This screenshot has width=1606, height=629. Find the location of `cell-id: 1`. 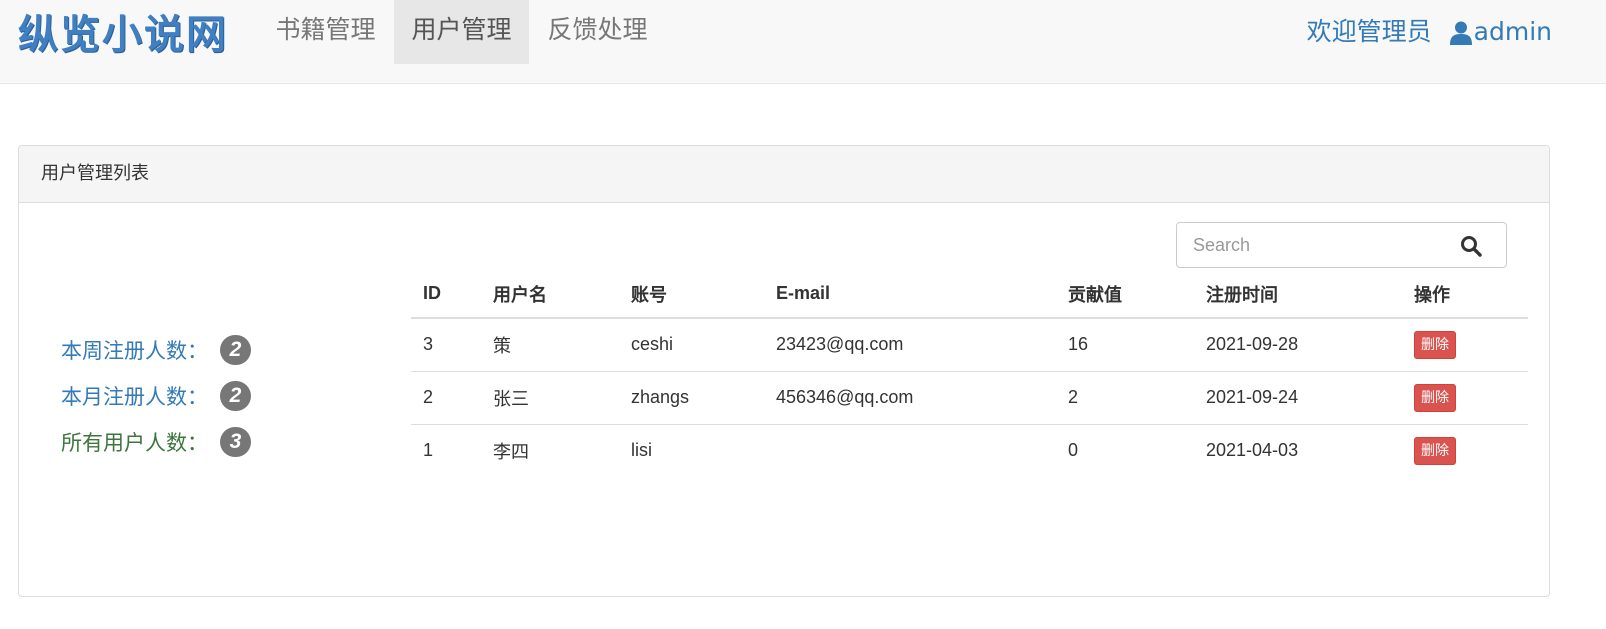

cell-id: 1 is located at coordinates (446, 450).